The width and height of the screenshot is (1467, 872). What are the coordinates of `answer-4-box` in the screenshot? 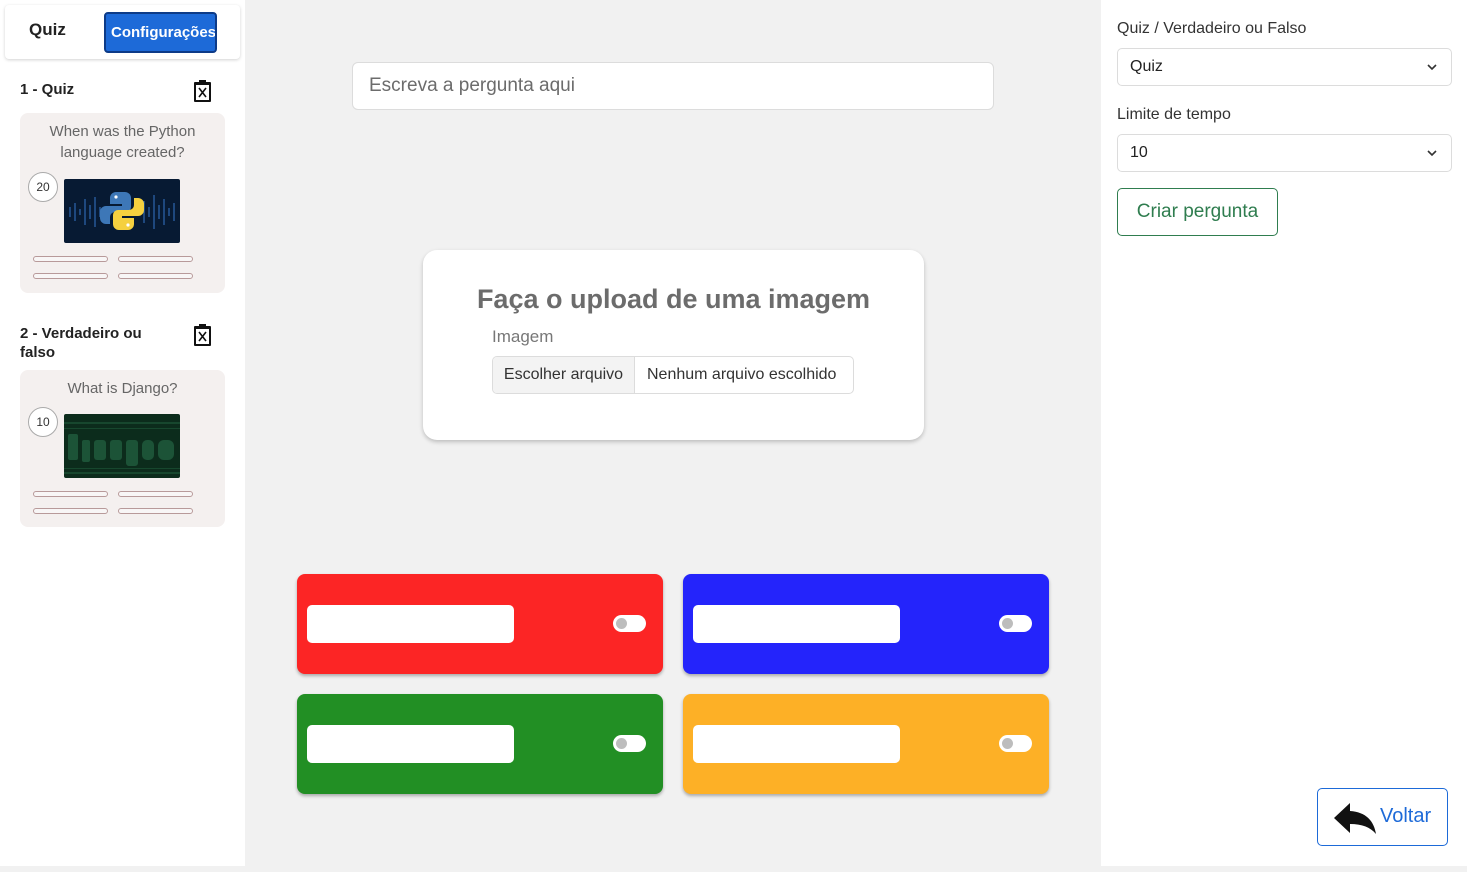 It's located at (866, 744).